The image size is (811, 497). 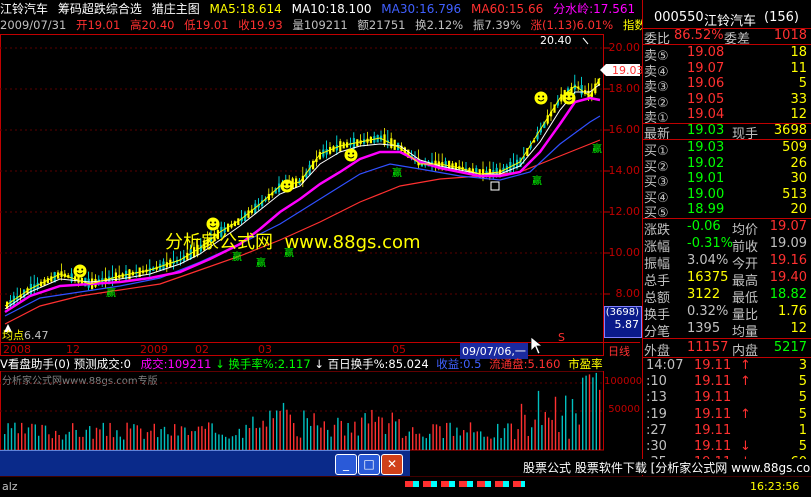 What do you see at coordinates (65, 364) in the screenshot?
I see `sub-title: V看盘助手(0) 预测成交:0` at bounding box center [65, 364].